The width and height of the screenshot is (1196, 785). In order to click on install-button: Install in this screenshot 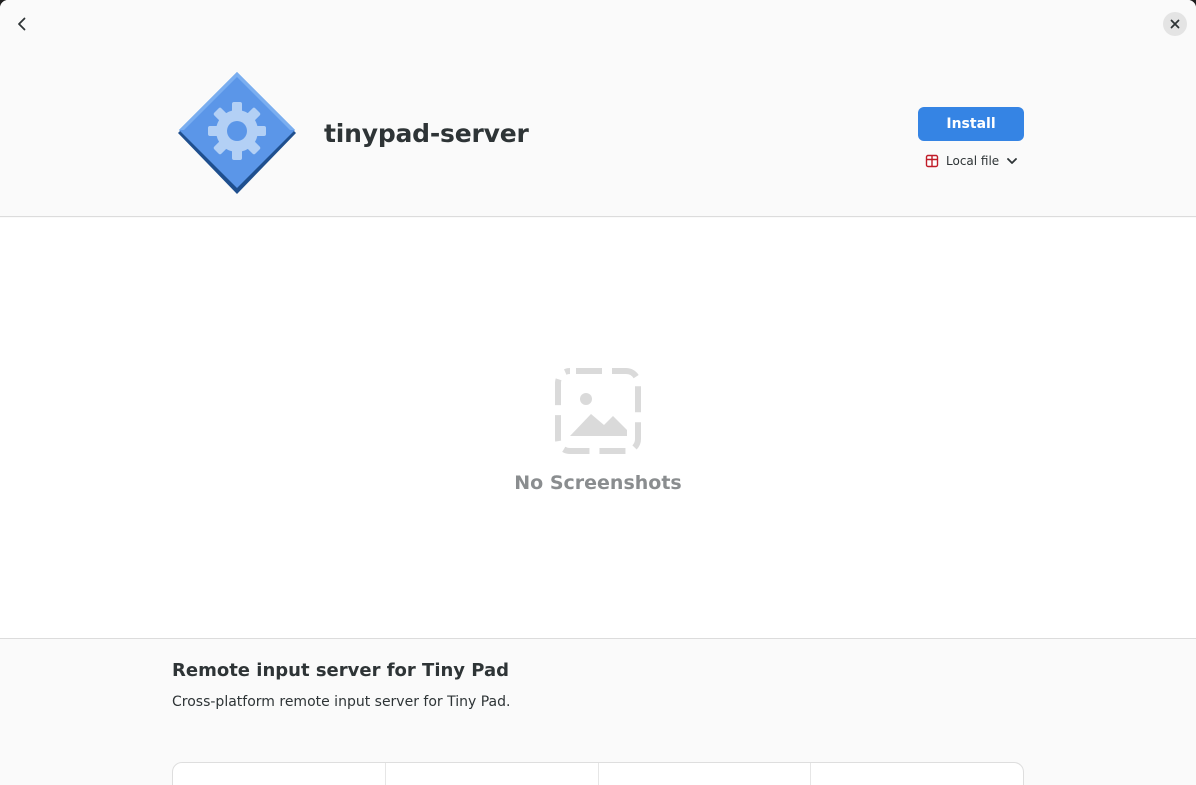, I will do `click(971, 124)`.